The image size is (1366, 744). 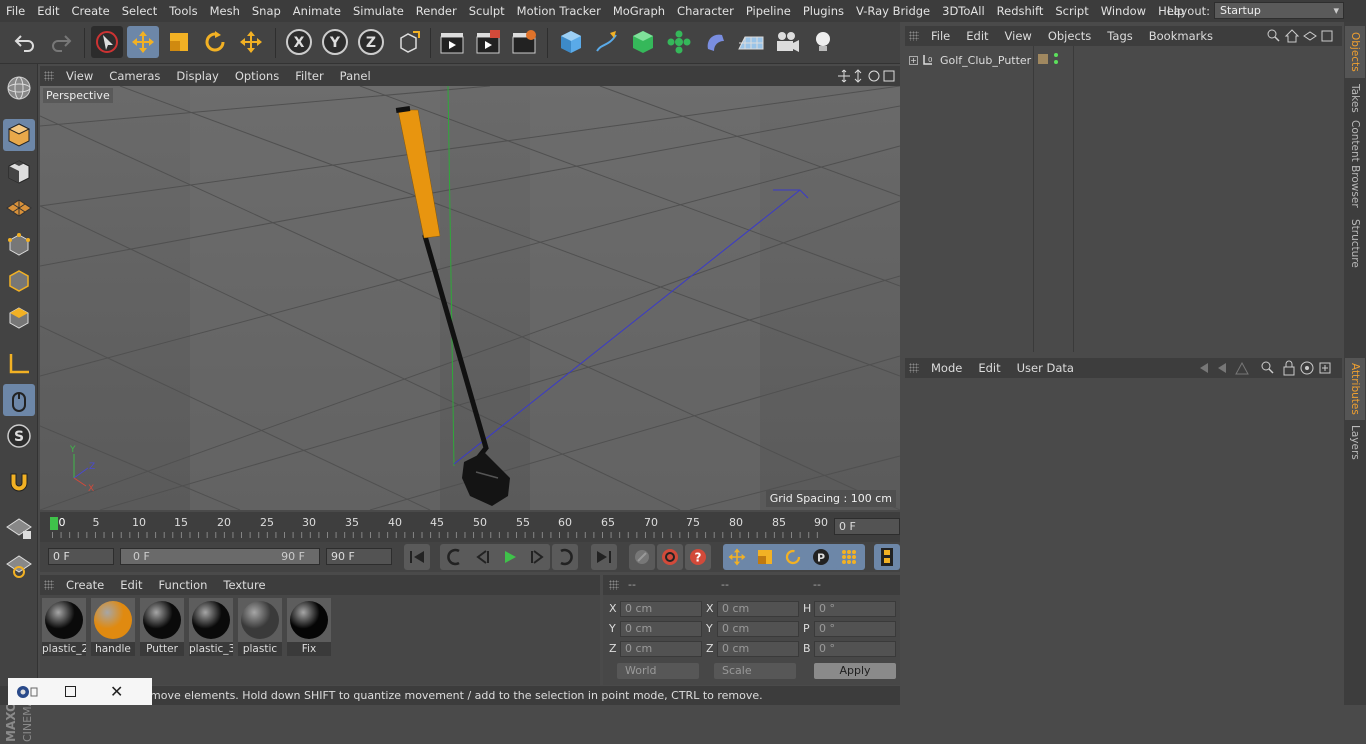 I want to click on menu-edit: Edit, so click(x=48, y=11).